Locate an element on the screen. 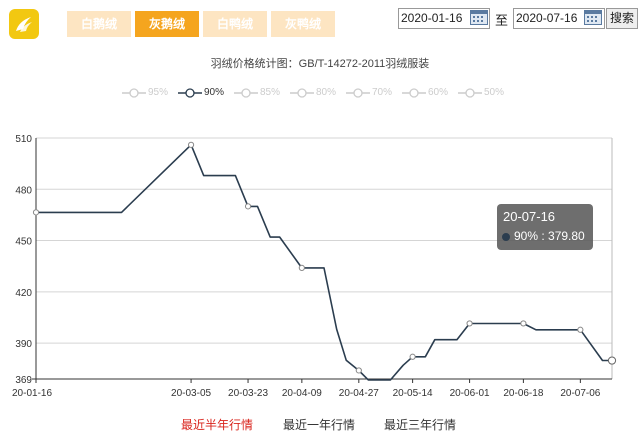 The width and height of the screenshot is (640, 446). y-tick-label: 480 is located at coordinates (23, 190).